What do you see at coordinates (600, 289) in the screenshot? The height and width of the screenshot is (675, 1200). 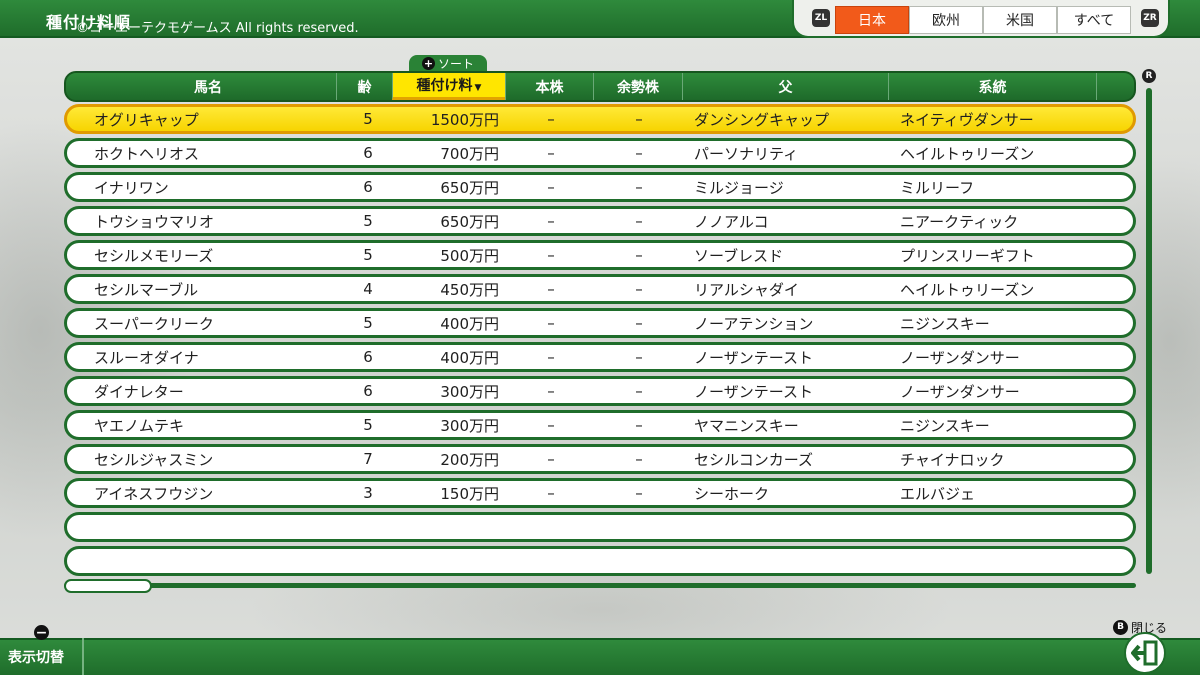 I see `table-row: セシルマーブル 4 450万円 – – リアルシャダイ ヘイルトゥリーズン` at bounding box center [600, 289].